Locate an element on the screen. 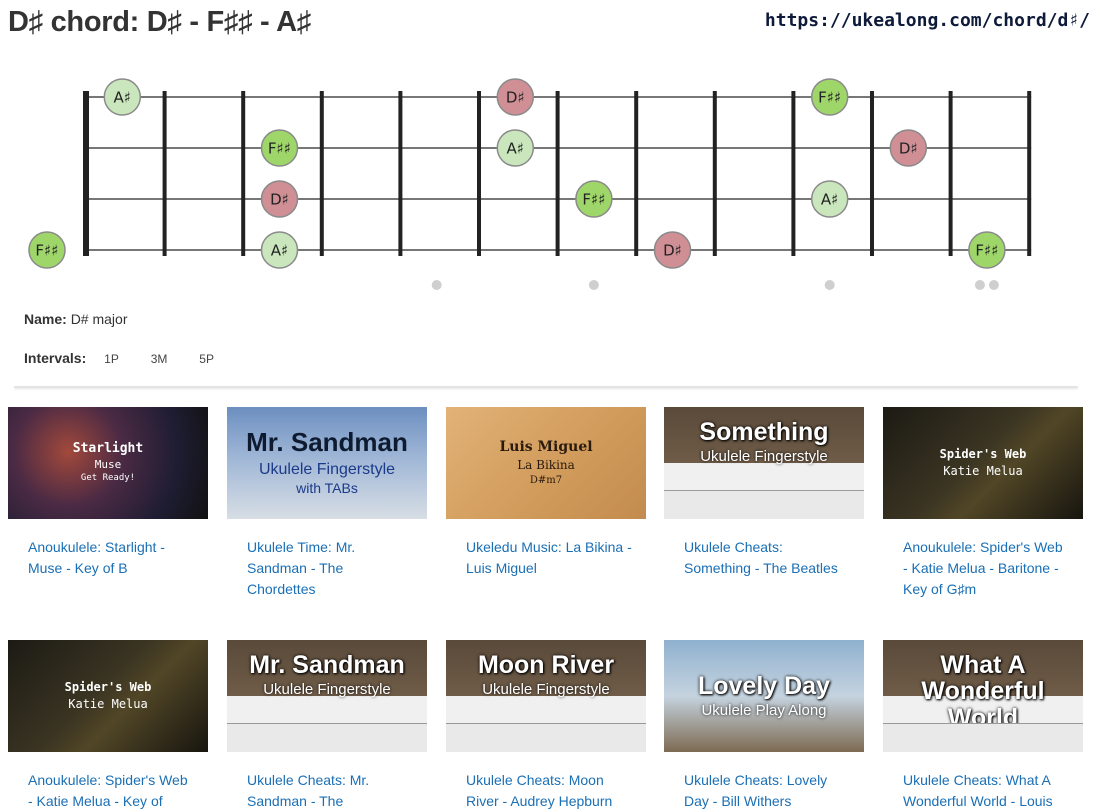 The image size is (1100, 812). intervals-row: Intervals: 1P 3M 5P is located at coordinates (119, 358).